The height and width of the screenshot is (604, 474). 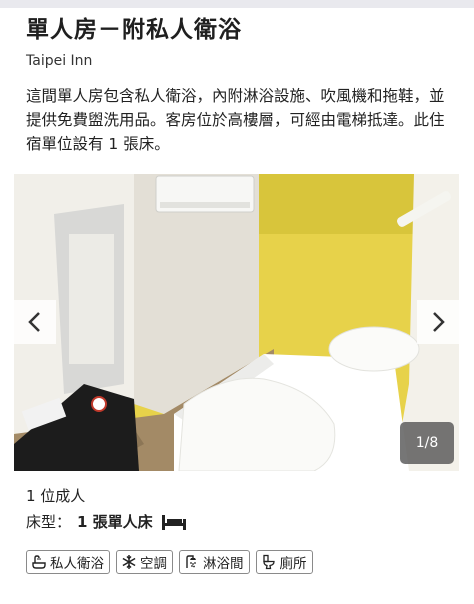 What do you see at coordinates (223, 564) in the screenshot?
I see `amenity-label: 淋浴間` at bounding box center [223, 564].